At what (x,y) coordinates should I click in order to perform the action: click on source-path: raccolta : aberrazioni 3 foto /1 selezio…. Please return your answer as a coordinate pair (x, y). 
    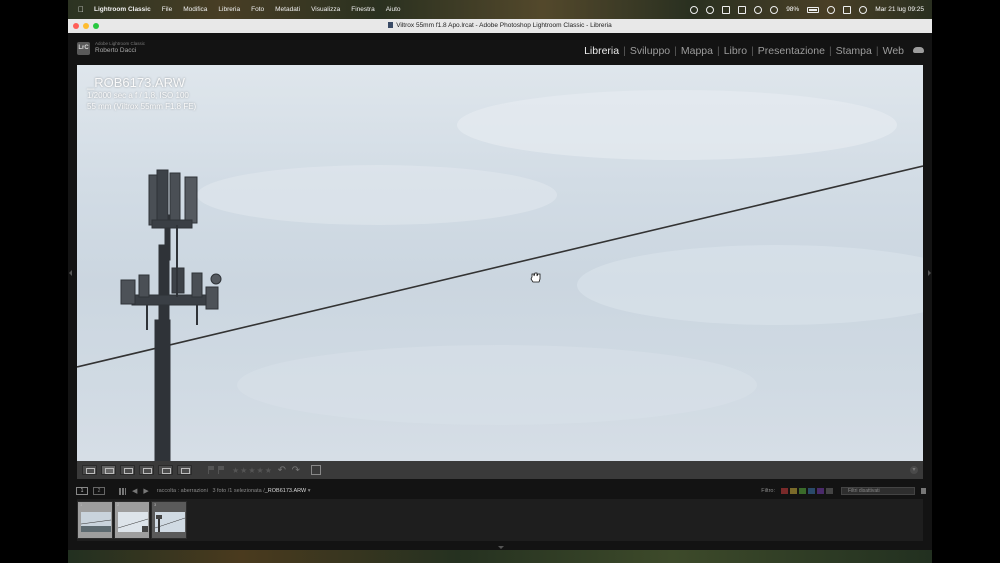
    Looking at the image, I should click on (234, 491).